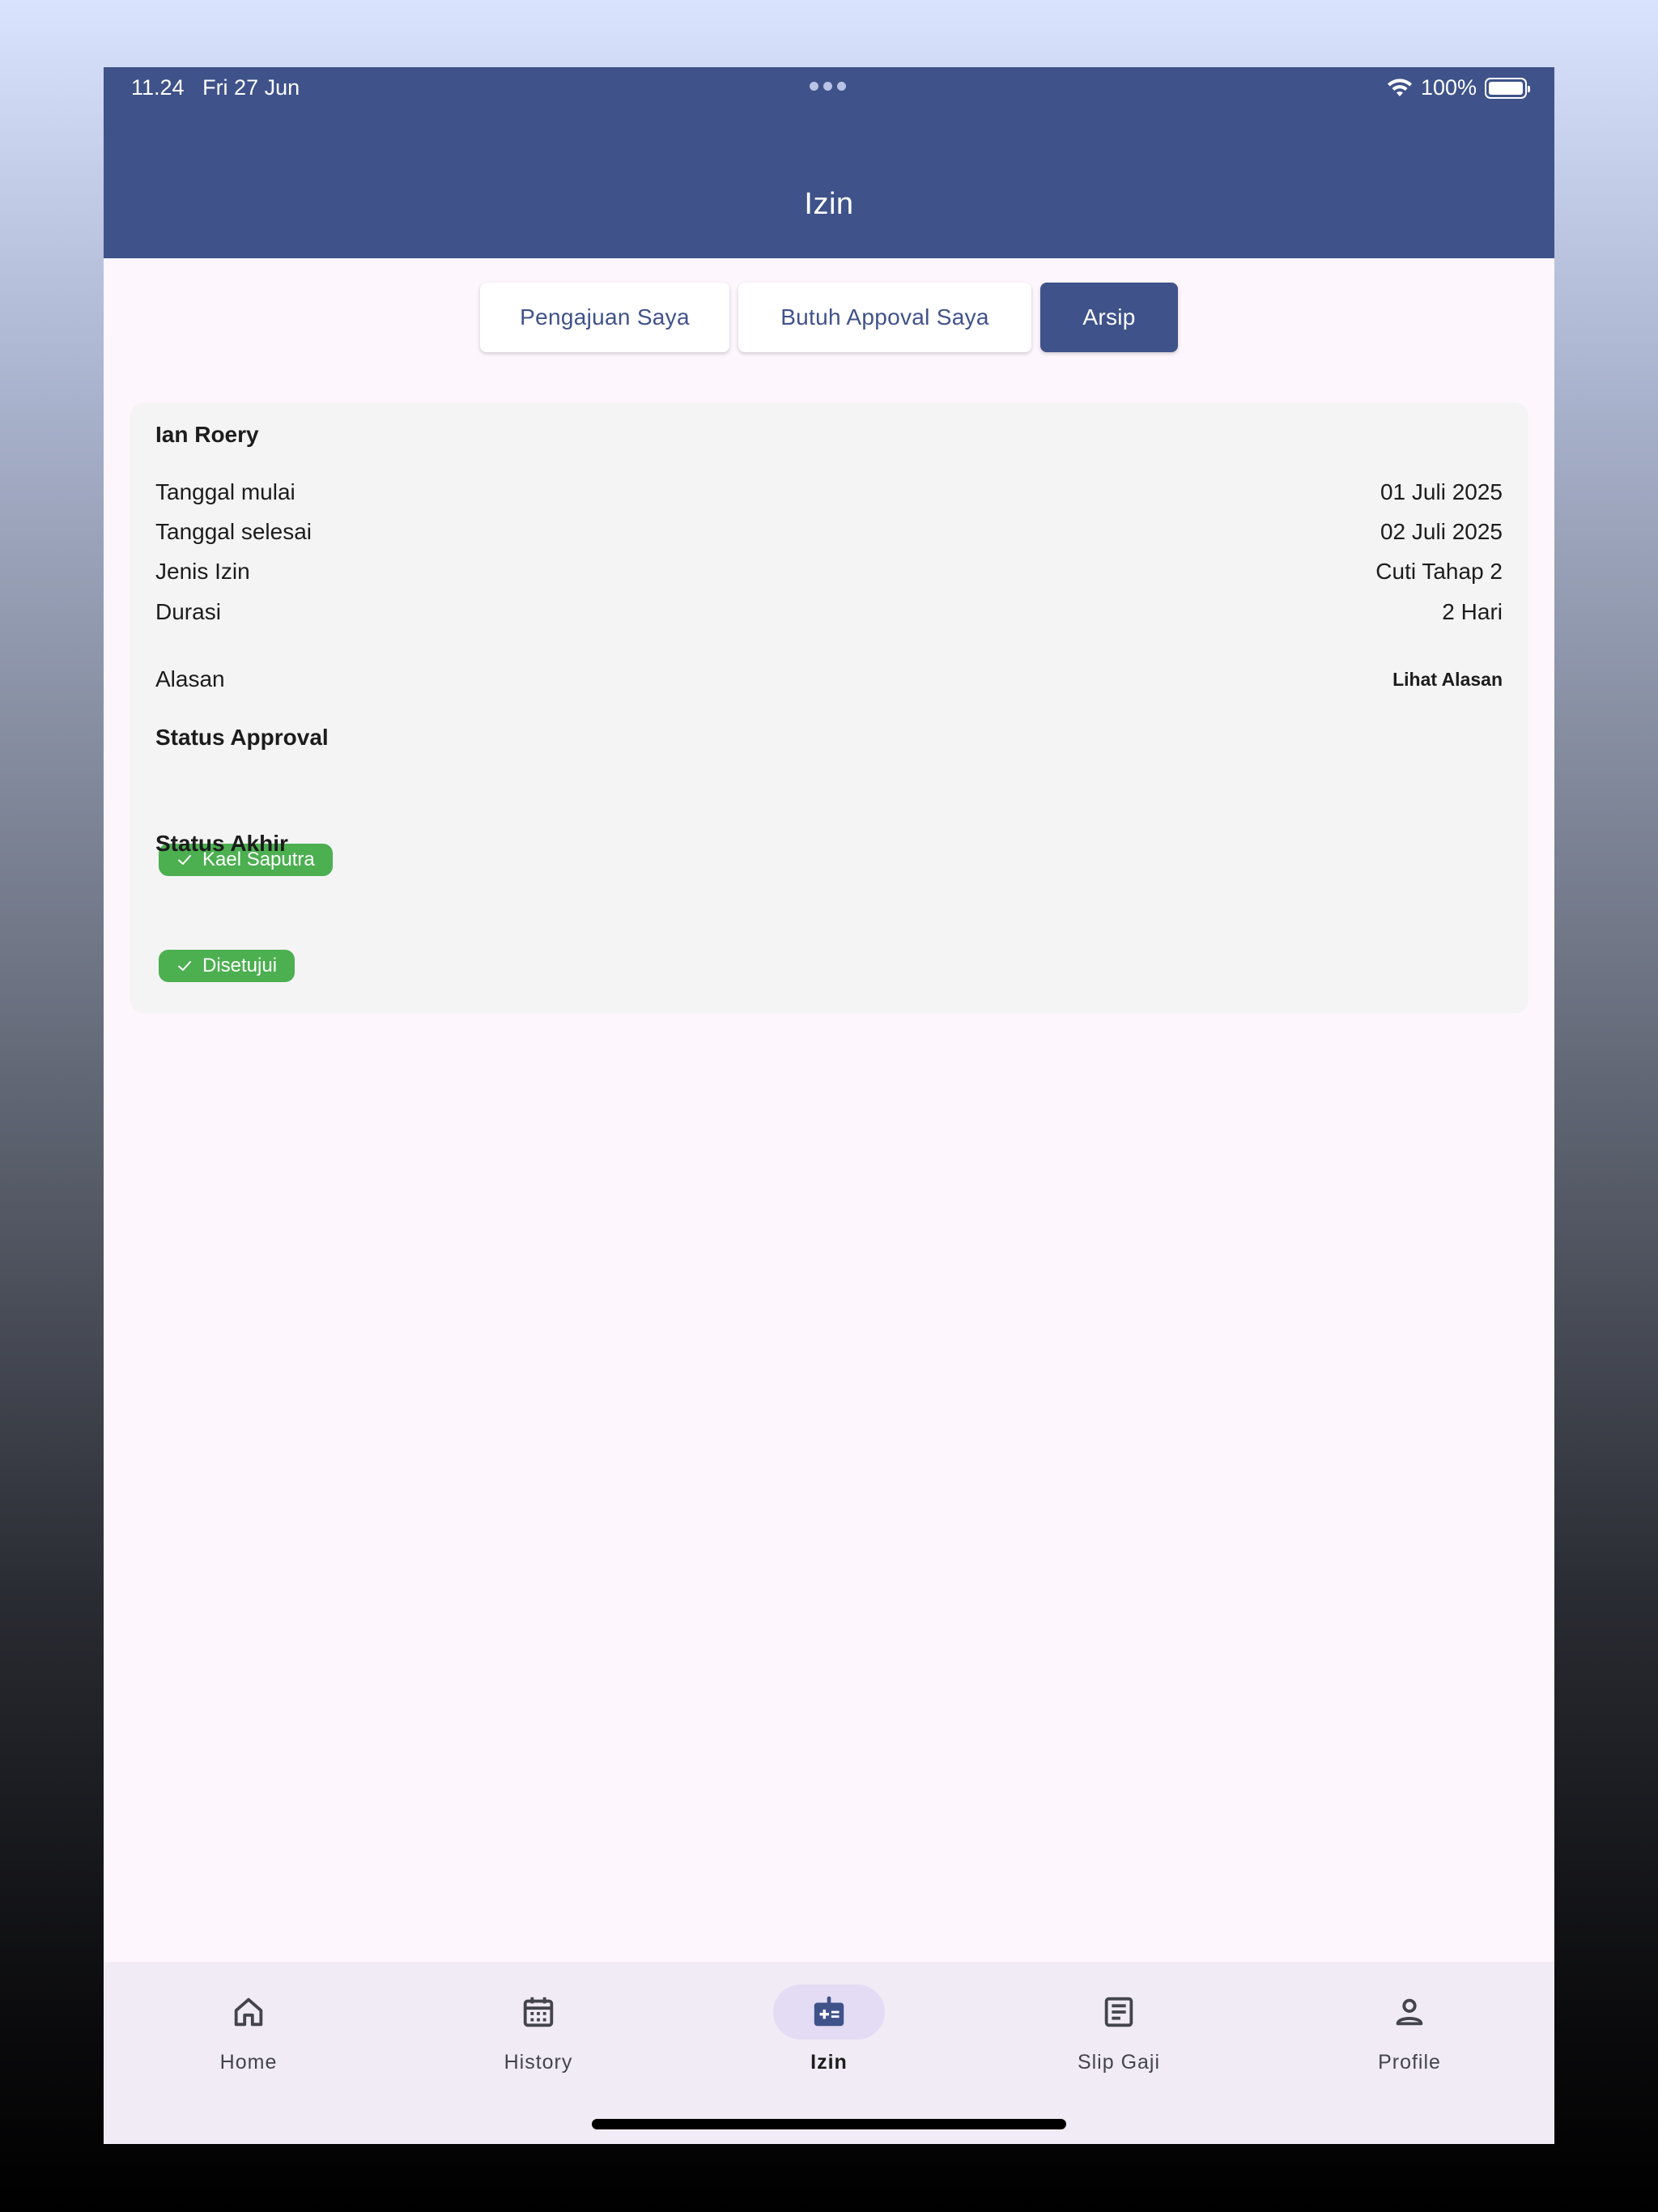 The height and width of the screenshot is (2212, 1658). What do you see at coordinates (188, 611) in the screenshot?
I see `detail-label: Durasi` at bounding box center [188, 611].